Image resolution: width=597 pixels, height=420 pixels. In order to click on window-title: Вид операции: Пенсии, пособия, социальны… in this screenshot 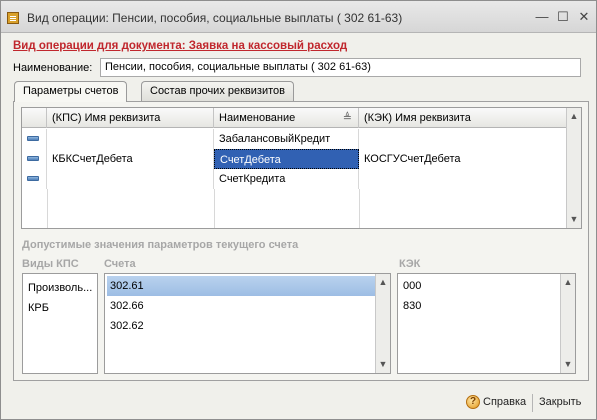, I will do `click(215, 18)`.